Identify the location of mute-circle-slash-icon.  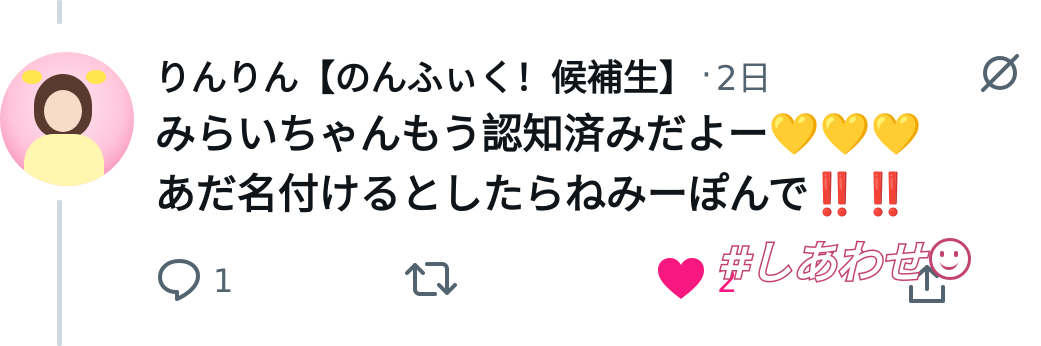
(1000, 73).